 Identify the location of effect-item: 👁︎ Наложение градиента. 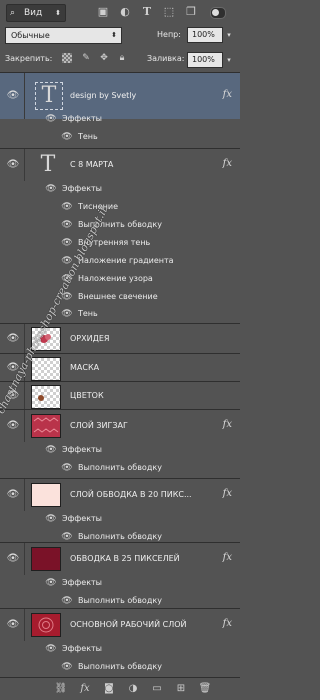
(120, 261).